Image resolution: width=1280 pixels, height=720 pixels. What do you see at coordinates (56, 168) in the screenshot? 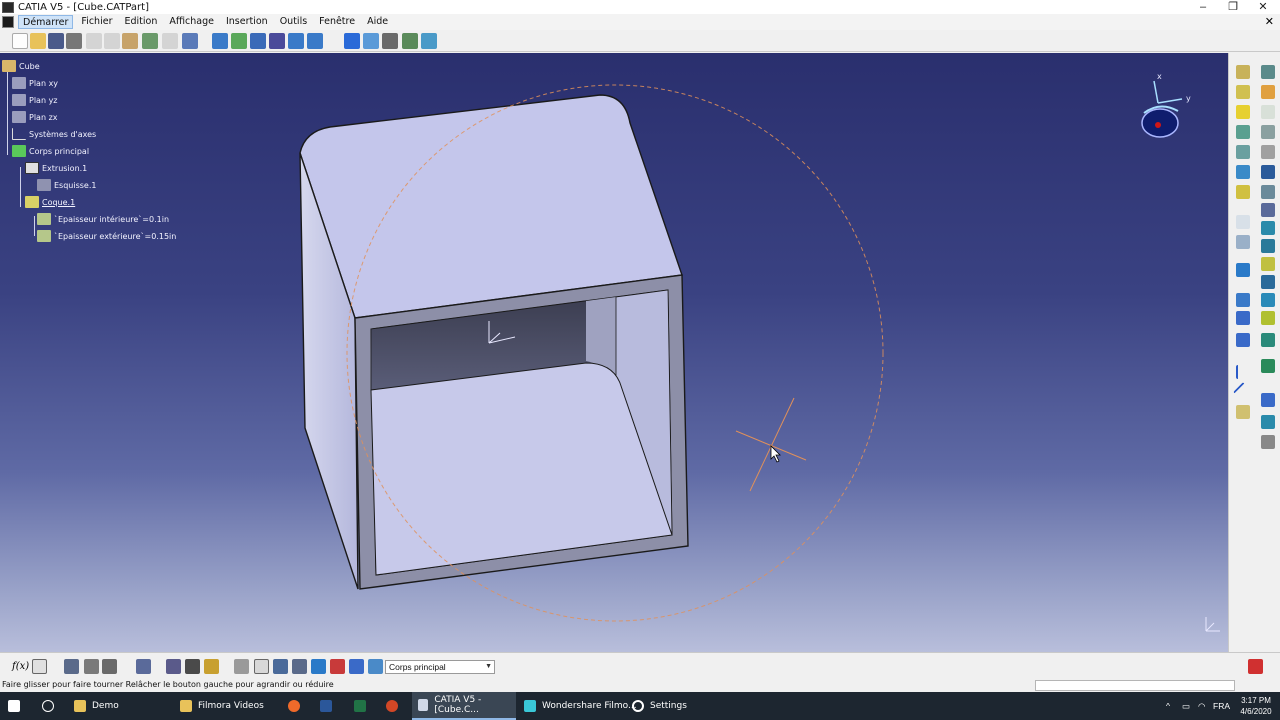
I see `tree-item-extrusion: Extrusion.1` at bounding box center [56, 168].